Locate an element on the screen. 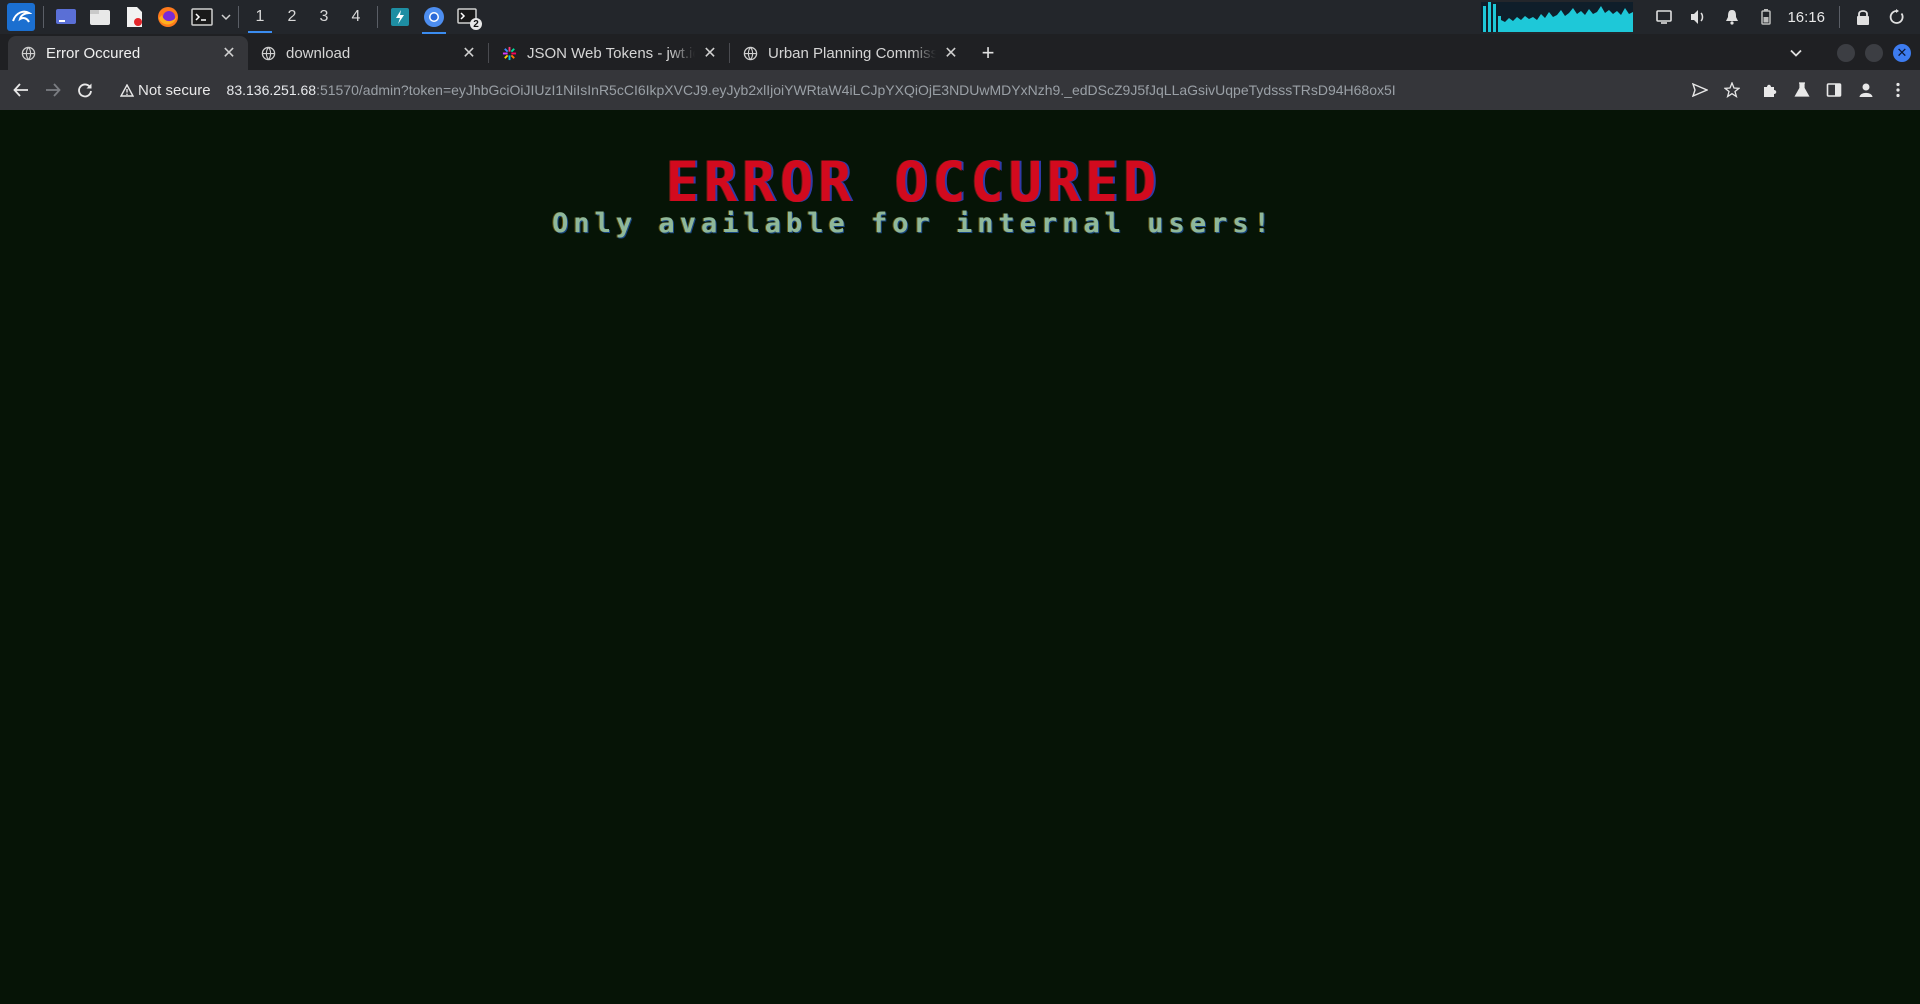  chromium-icon is located at coordinates (434, 18).